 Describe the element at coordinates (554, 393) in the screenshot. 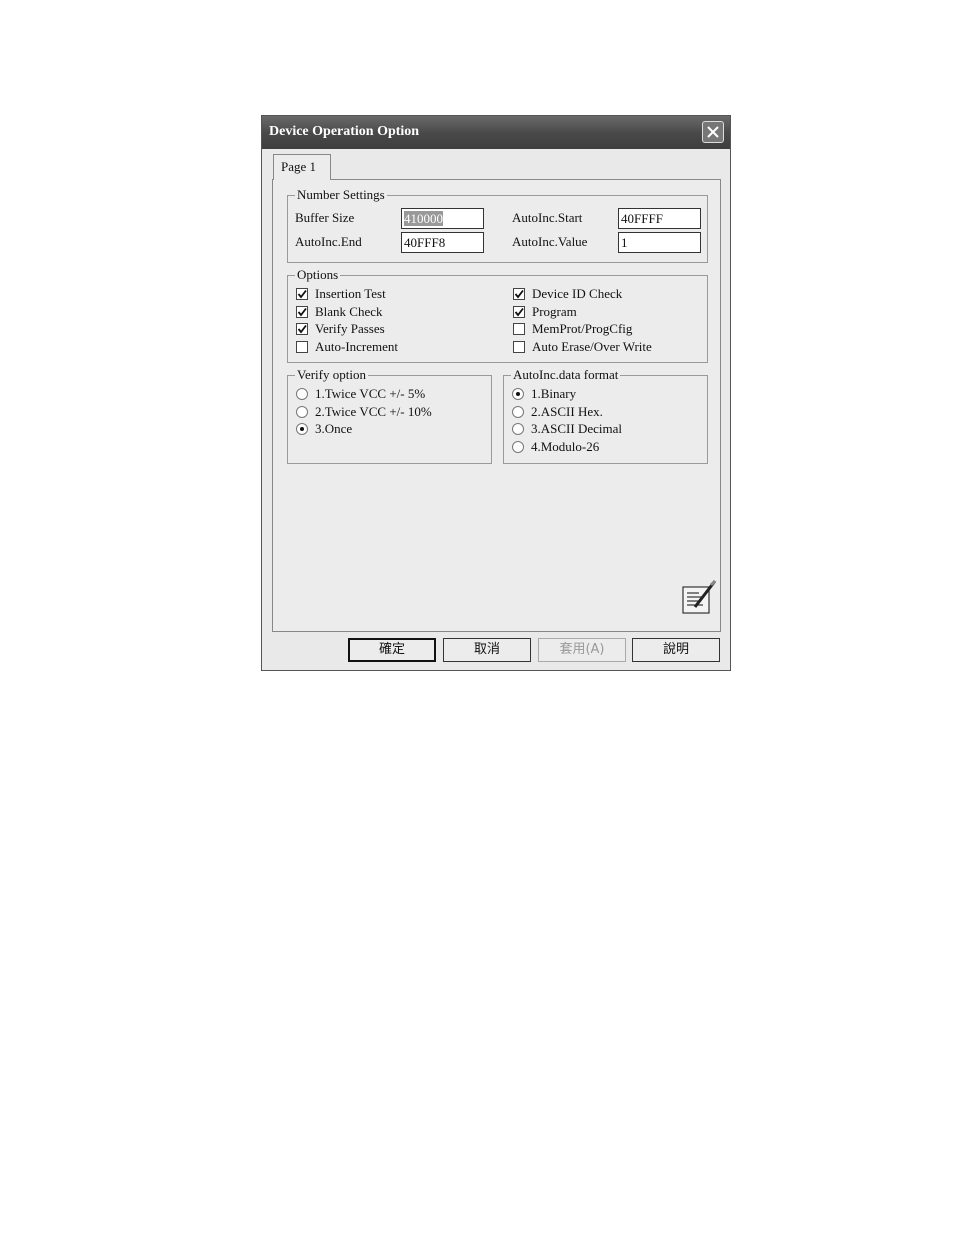

I see `radio-label: 1.Binary` at that location.